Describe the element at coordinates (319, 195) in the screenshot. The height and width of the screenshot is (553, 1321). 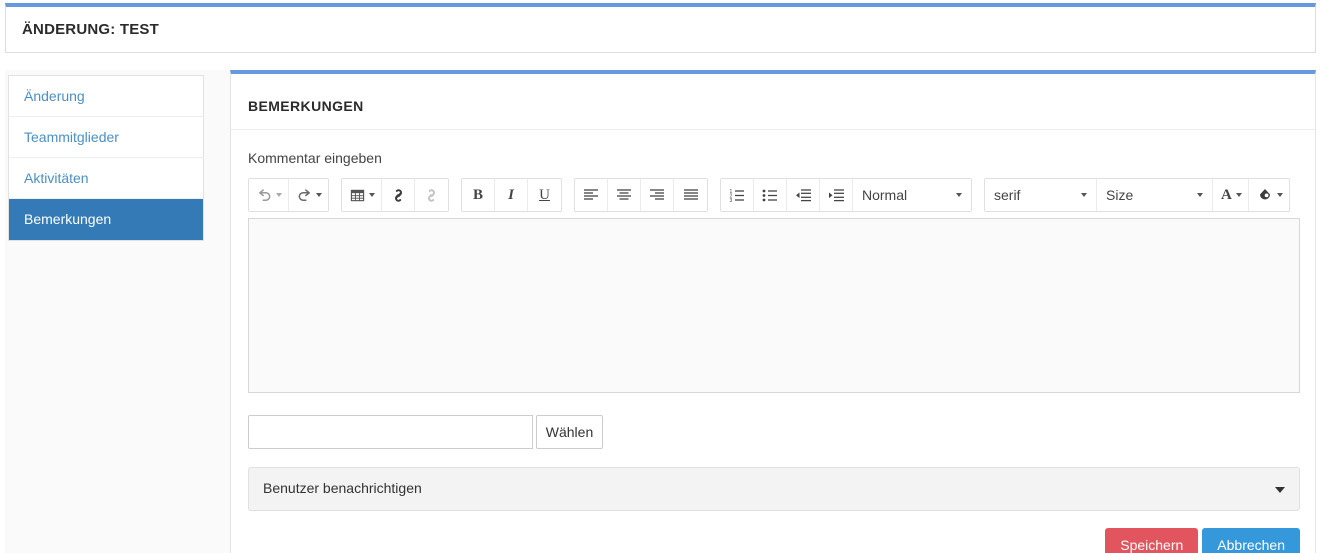
I see `redo-caret-icon` at that location.